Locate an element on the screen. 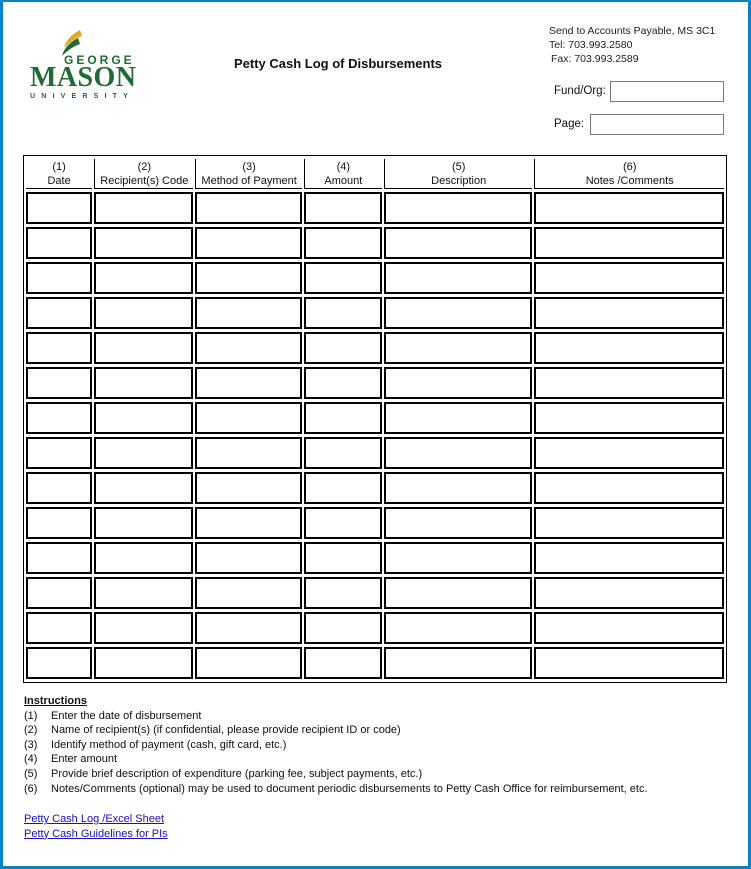 This screenshot has height=869, width=751. instruction-number: (3) is located at coordinates (31, 744).